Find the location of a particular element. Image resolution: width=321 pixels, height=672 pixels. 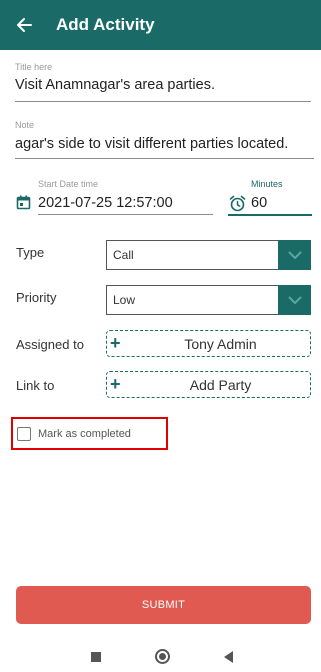

page-title: Add Activity is located at coordinates (105, 24).